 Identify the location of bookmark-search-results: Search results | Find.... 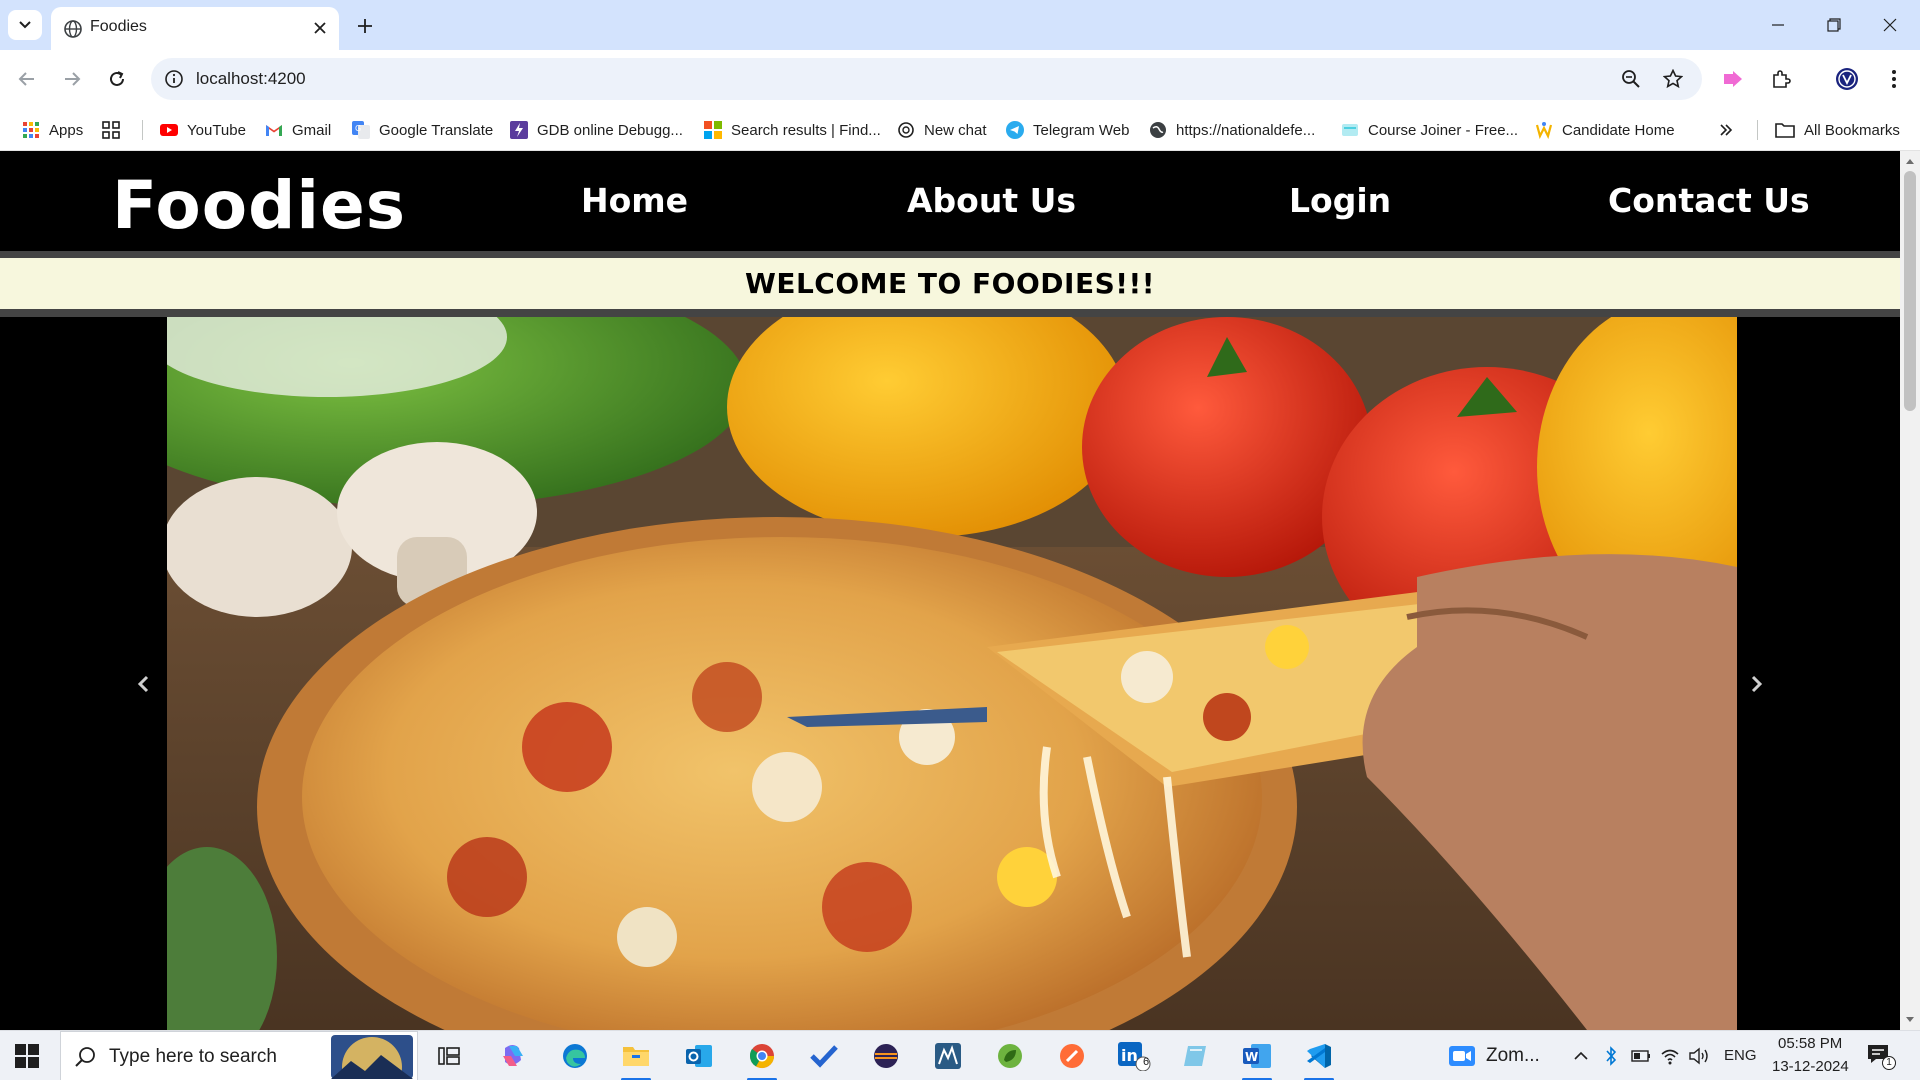
(792, 130).